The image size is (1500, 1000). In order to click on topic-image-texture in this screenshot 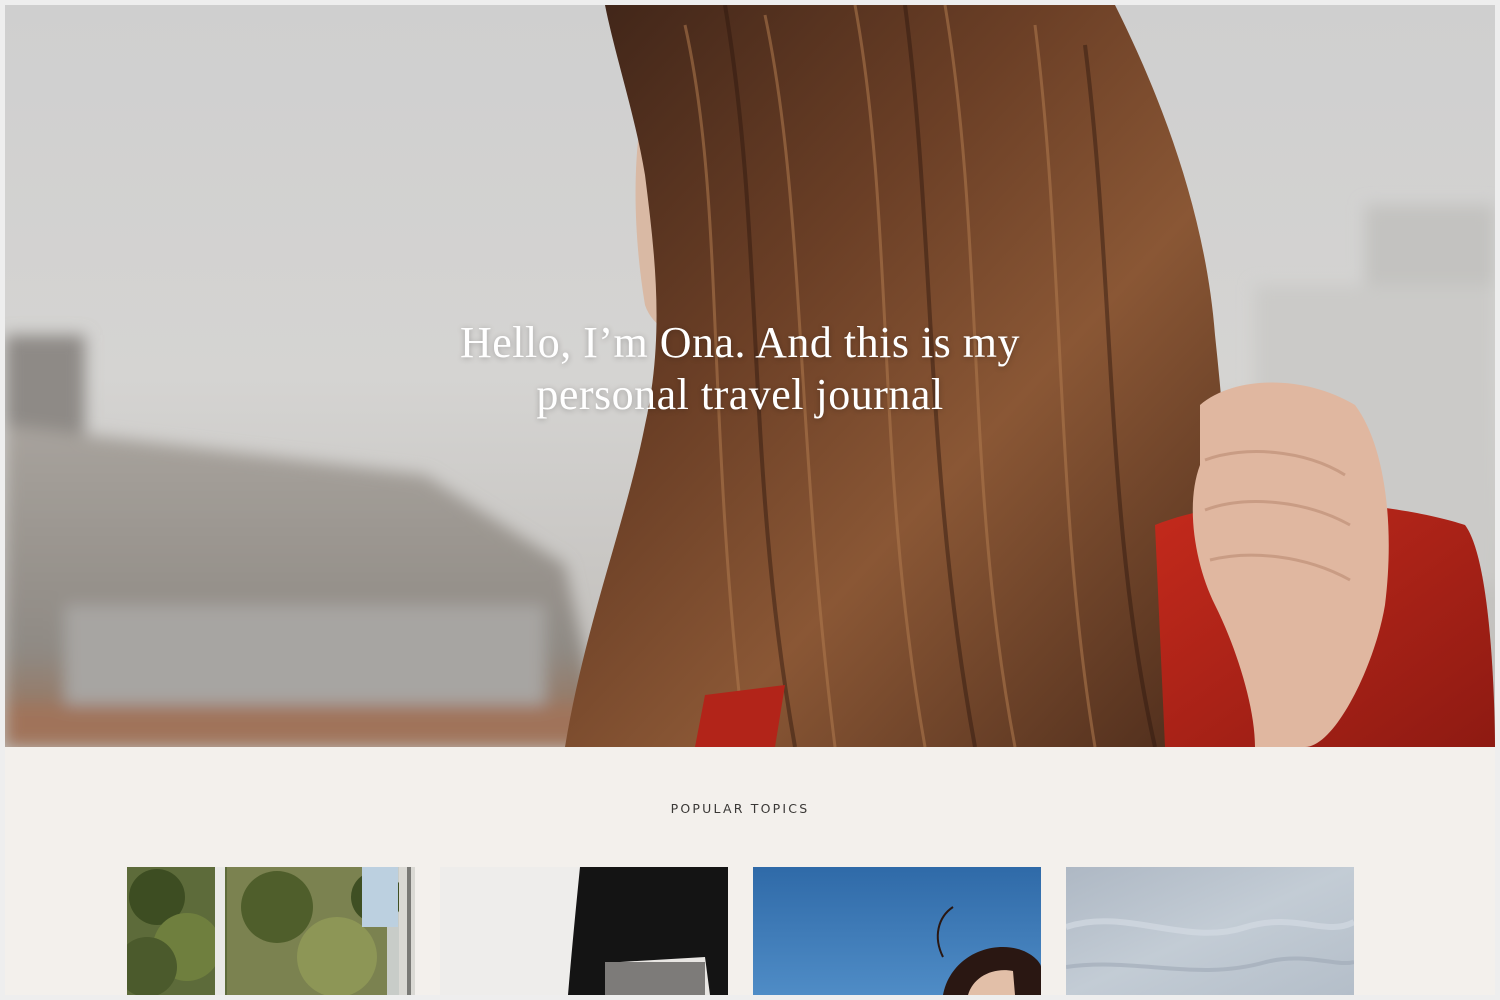, I will do `click(1210, 931)`.